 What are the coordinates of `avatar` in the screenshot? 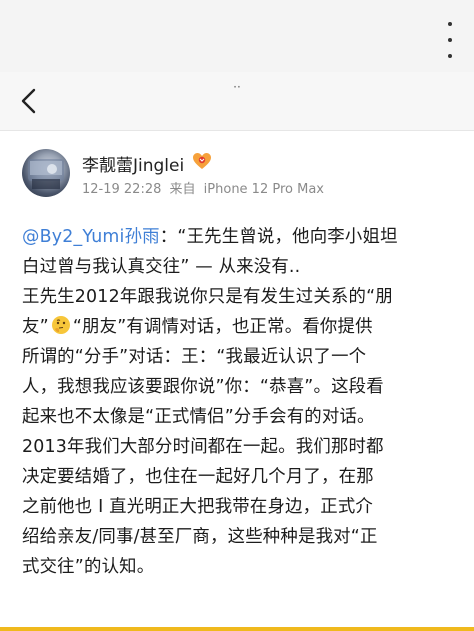 It's located at (46, 173).